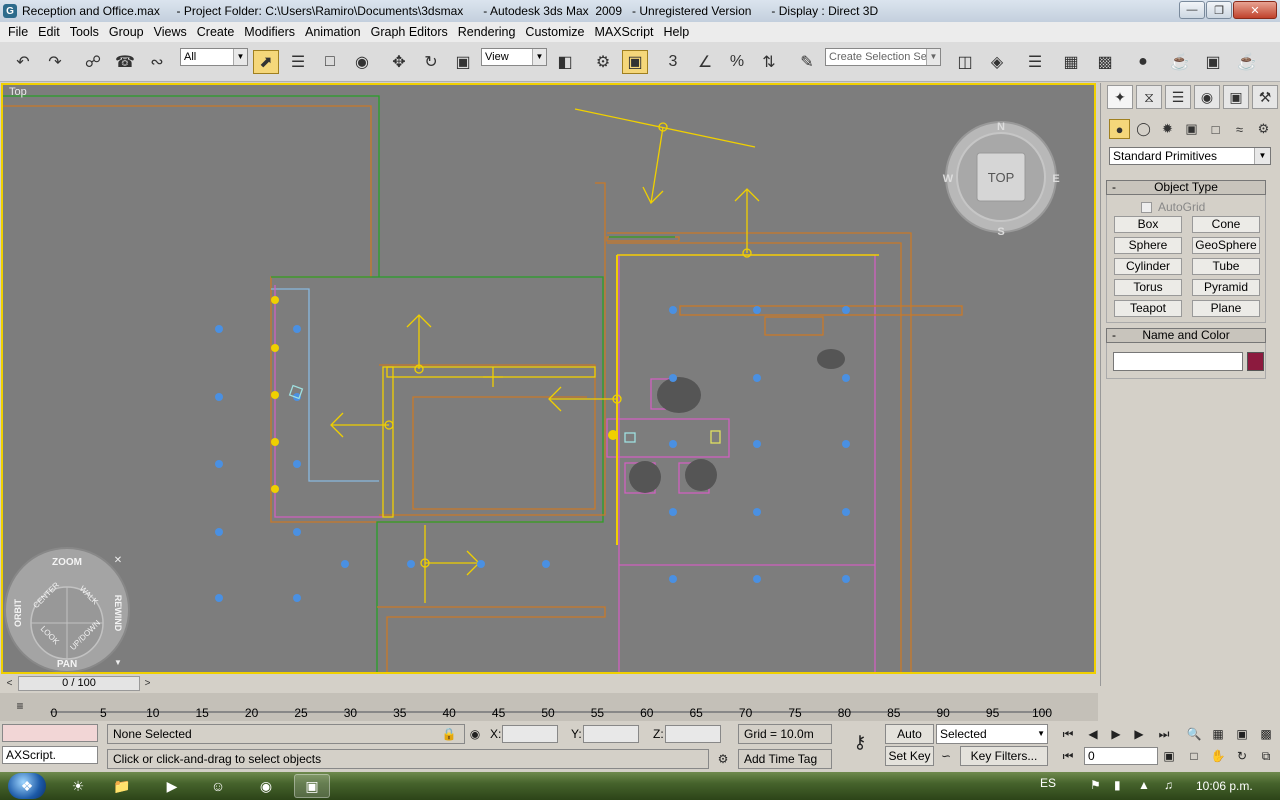  What do you see at coordinates (1148, 308) in the screenshot?
I see `teapot-button: Teapot` at bounding box center [1148, 308].